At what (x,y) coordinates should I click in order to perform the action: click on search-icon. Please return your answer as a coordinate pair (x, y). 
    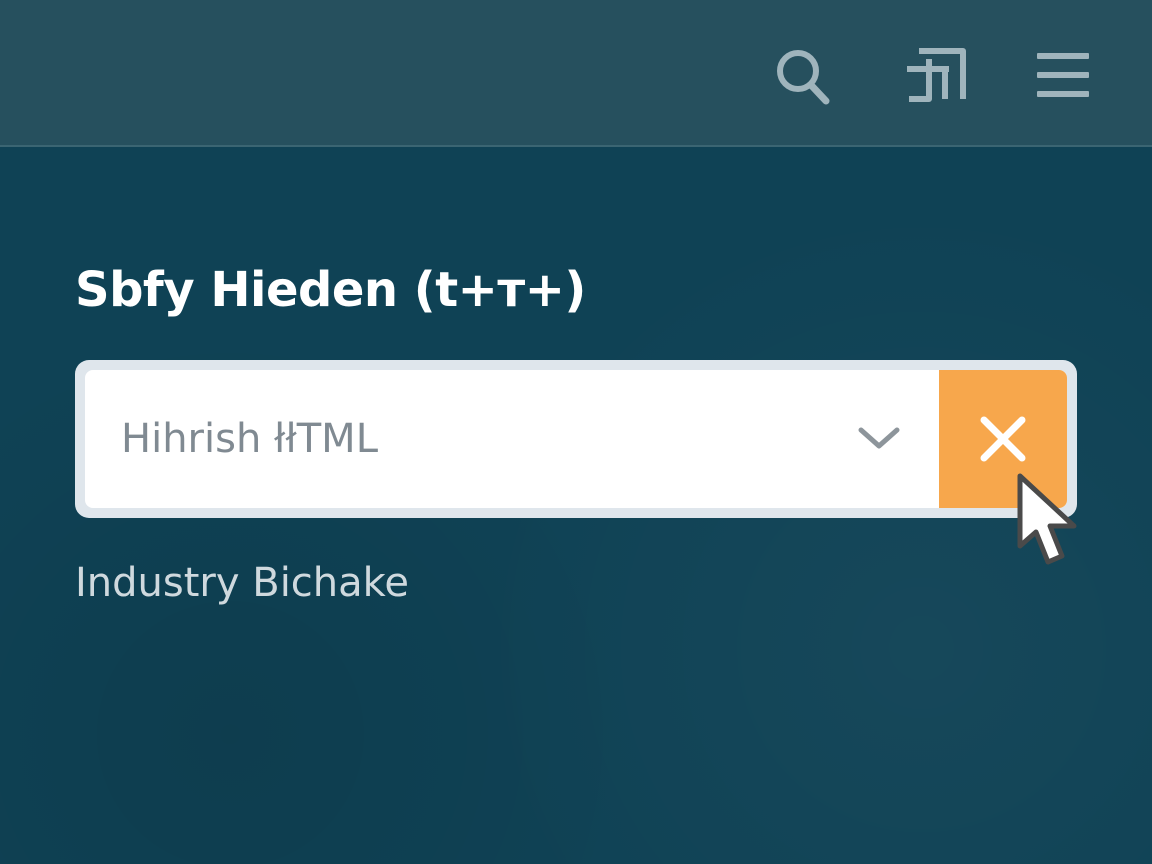
    Looking at the image, I should click on (803, 77).